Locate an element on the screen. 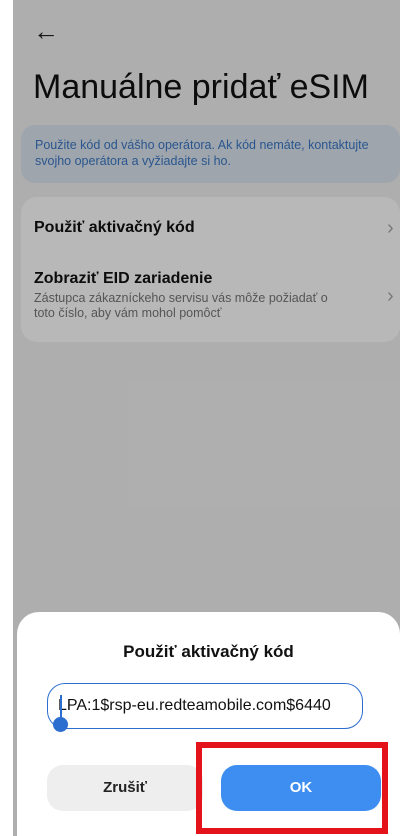 The width and height of the screenshot is (400, 836). text-cursor is located at coordinates (61, 706).